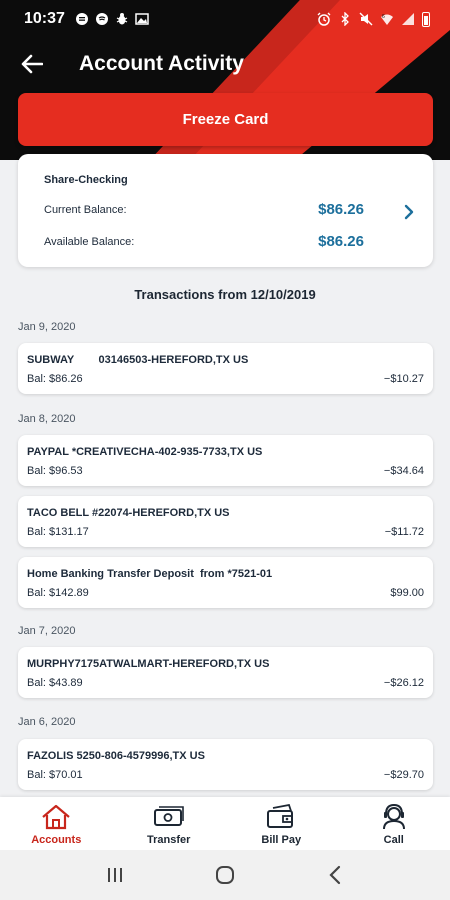 This screenshot has height=900, width=450. What do you see at coordinates (426, 19) in the screenshot?
I see `battery-icon` at bounding box center [426, 19].